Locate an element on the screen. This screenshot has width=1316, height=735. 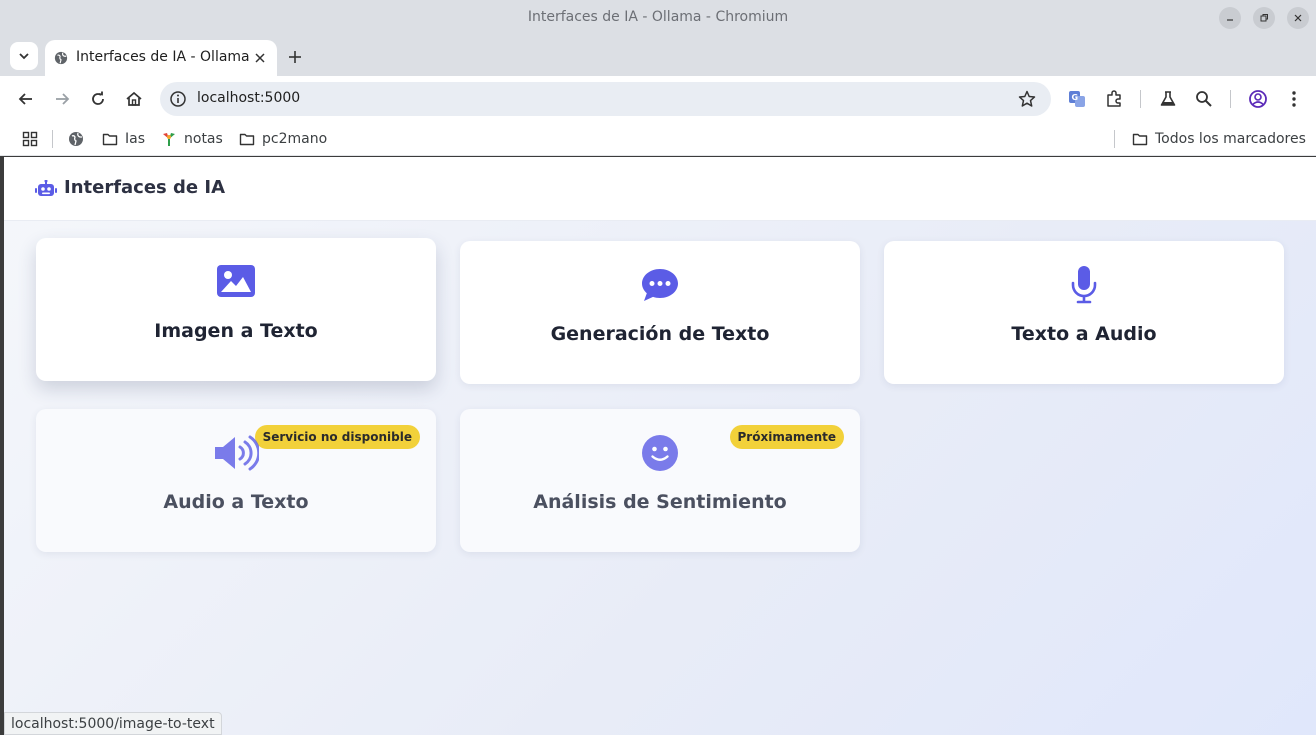
minimize-icon is located at coordinates (1230, 20).